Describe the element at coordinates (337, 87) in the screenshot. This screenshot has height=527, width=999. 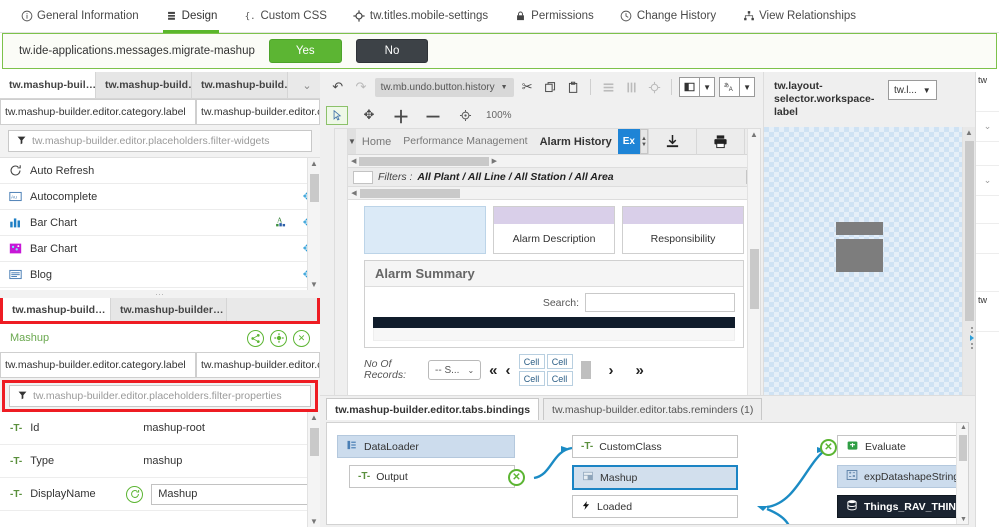
I see `undo-arrow-icon: ↶` at that location.